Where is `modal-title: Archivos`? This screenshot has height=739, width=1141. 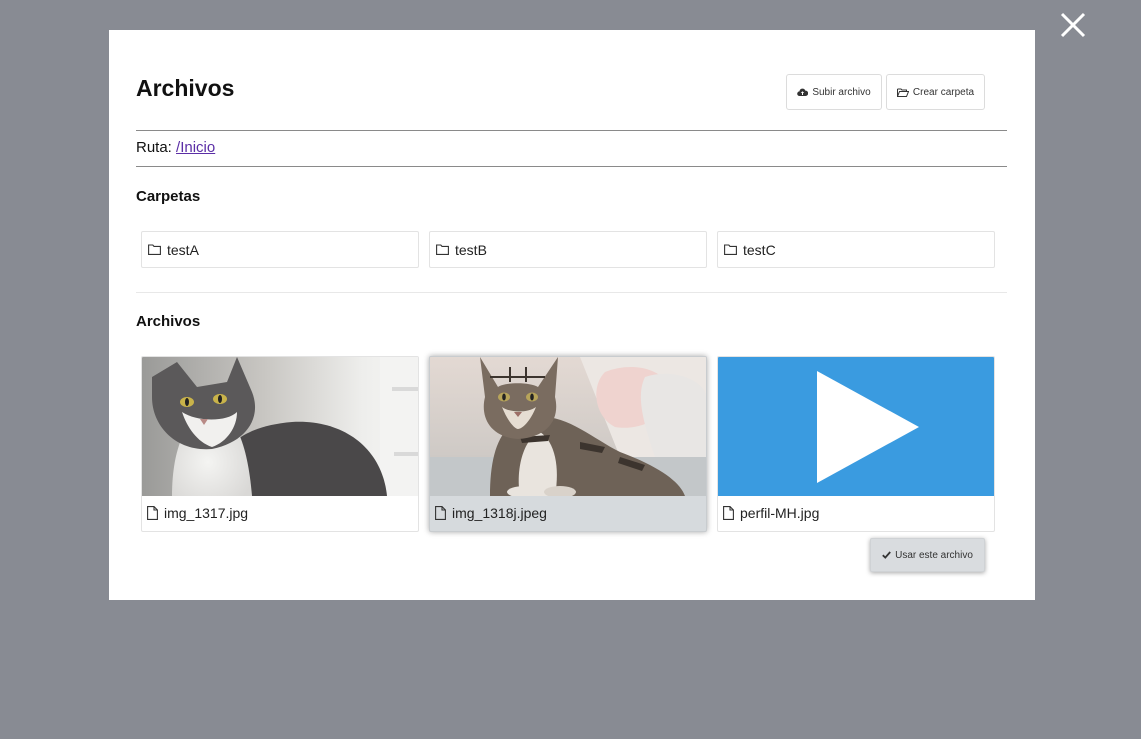 modal-title: Archivos is located at coordinates (185, 88).